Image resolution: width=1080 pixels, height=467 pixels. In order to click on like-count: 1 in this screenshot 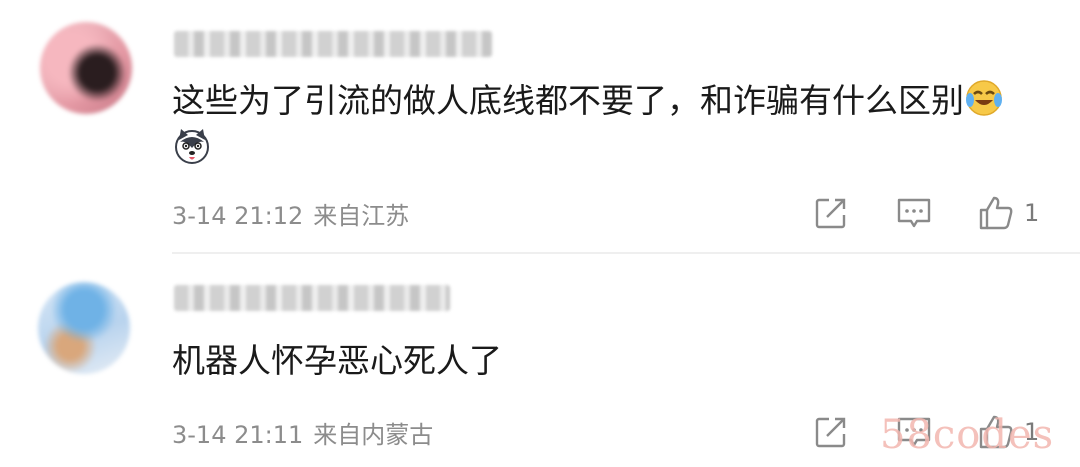, I will do `click(1032, 213)`.